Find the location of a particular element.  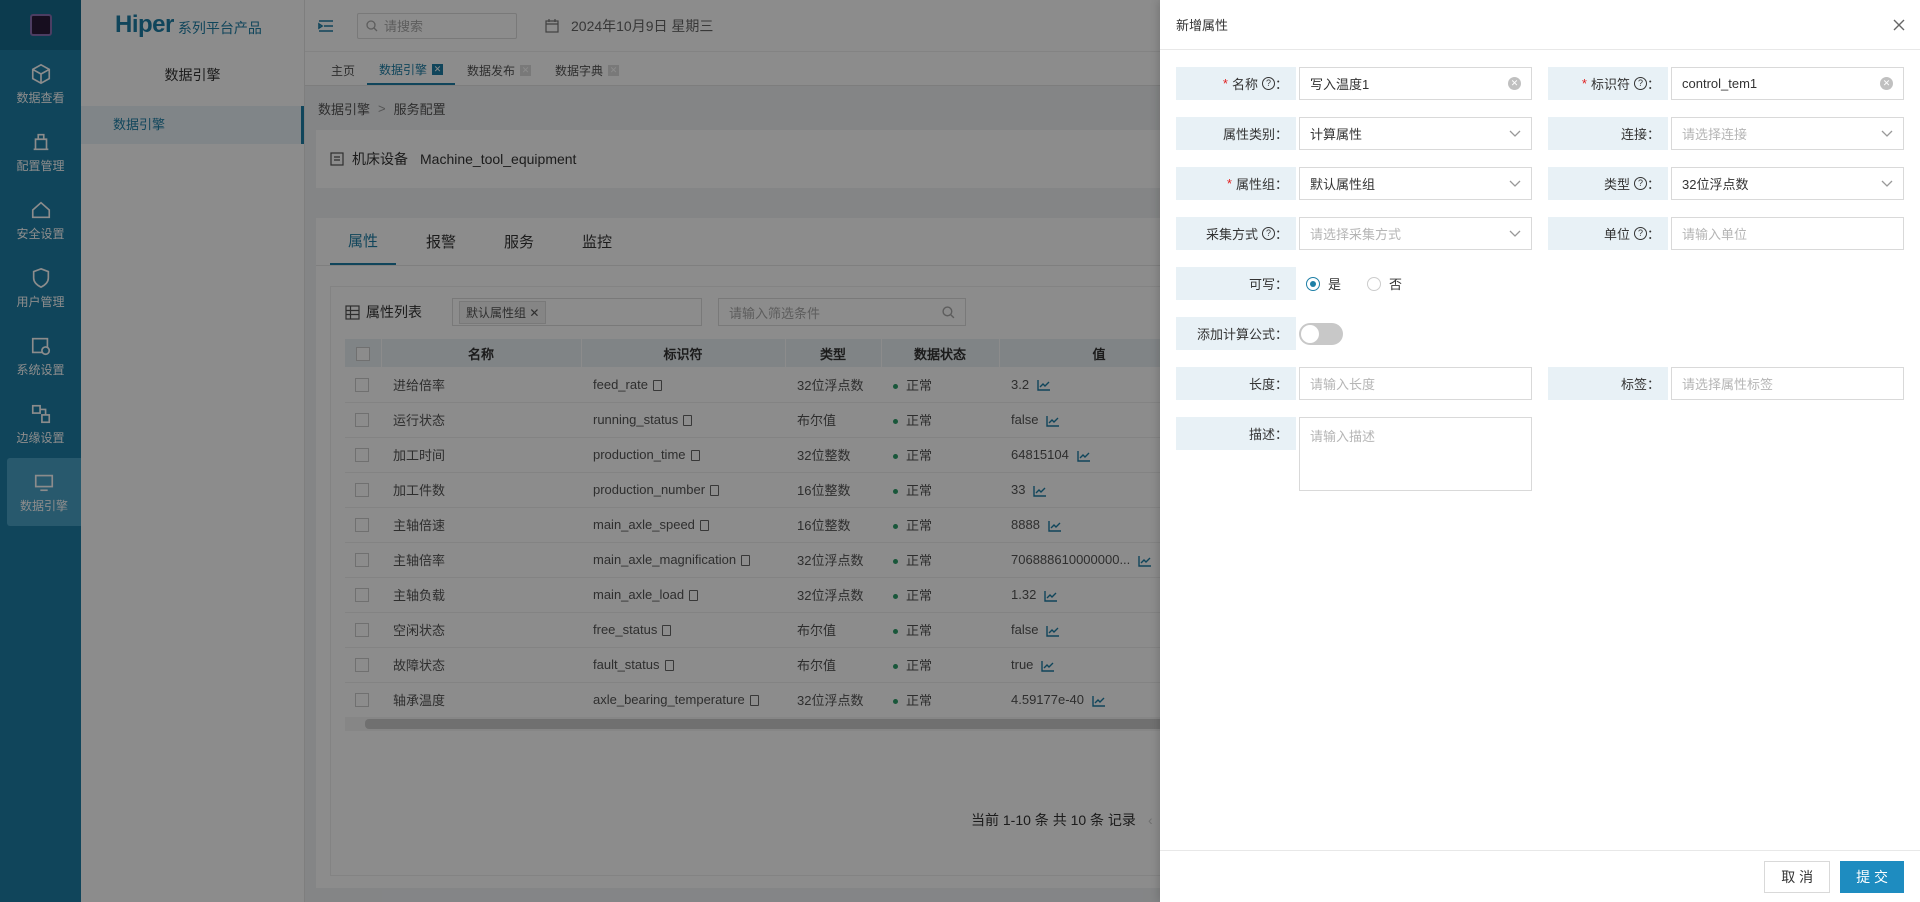

label-text: 单位 is located at coordinates (1616, 234).